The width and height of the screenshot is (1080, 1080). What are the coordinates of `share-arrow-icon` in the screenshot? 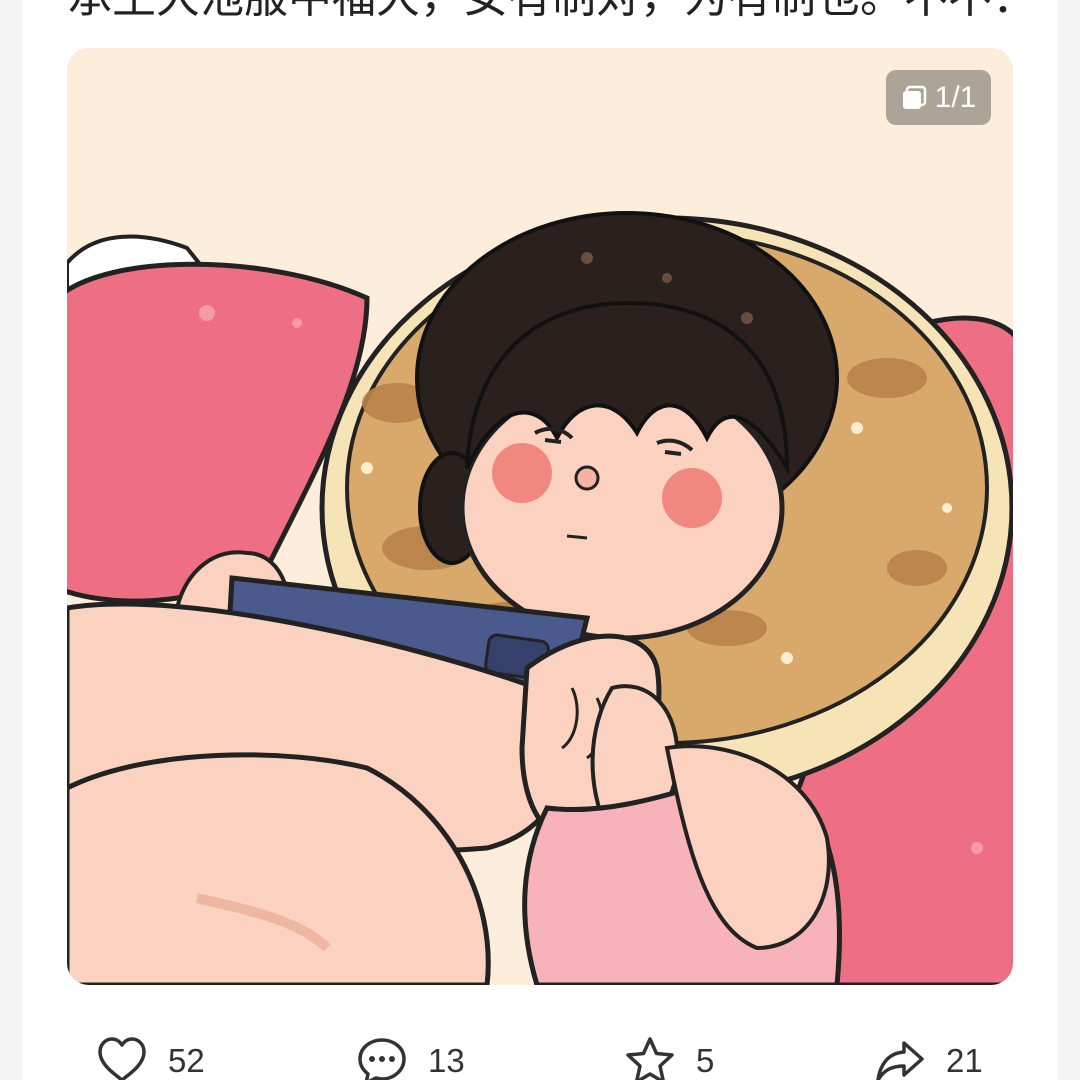 It's located at (900, 1057).